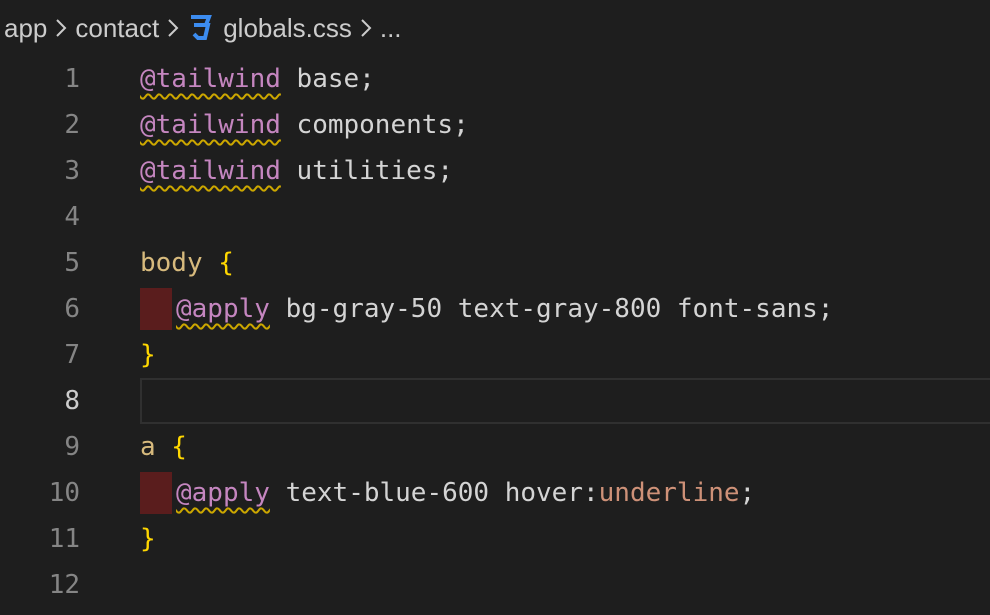  I want to click on breadcrumb-item-contact: contact, so click(117, 28).